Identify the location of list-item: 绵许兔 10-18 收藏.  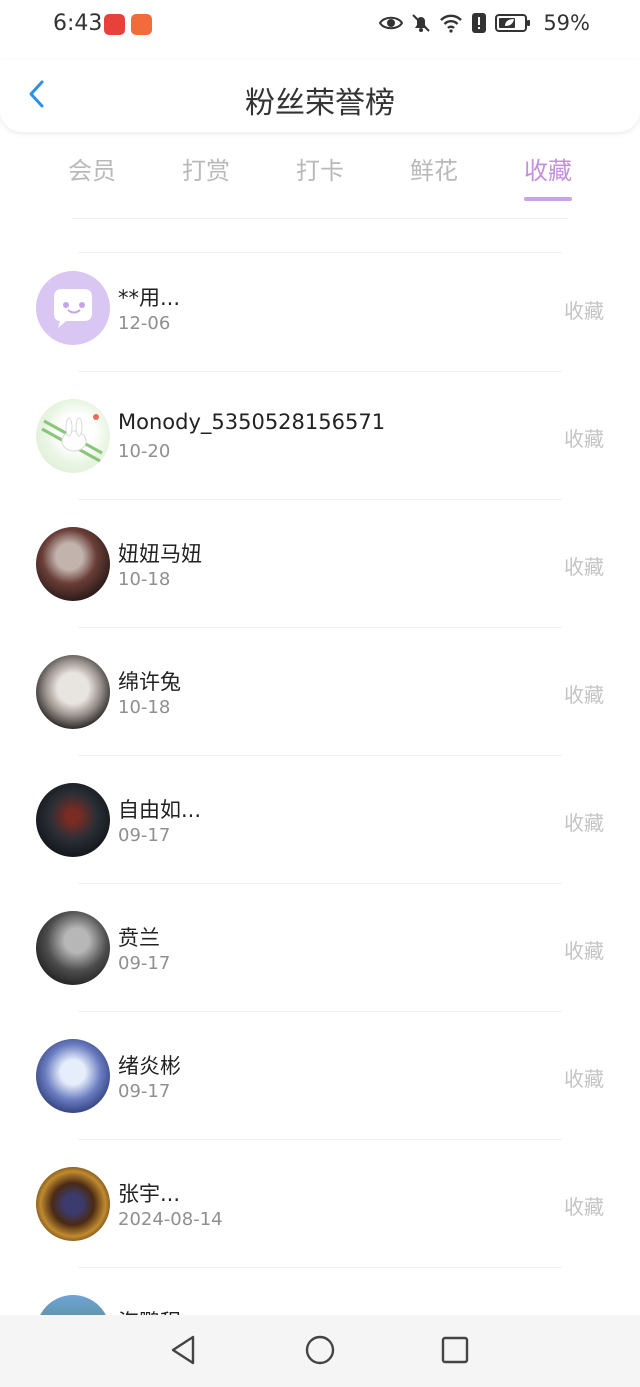
(320, 692).